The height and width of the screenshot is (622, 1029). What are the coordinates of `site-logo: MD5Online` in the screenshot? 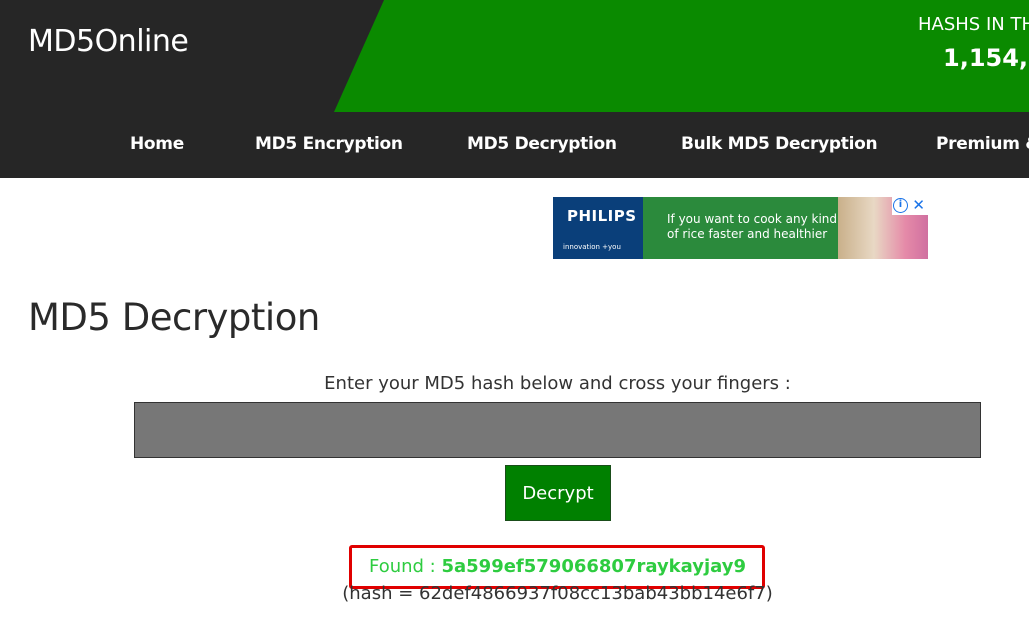 It's located at (108, 41).